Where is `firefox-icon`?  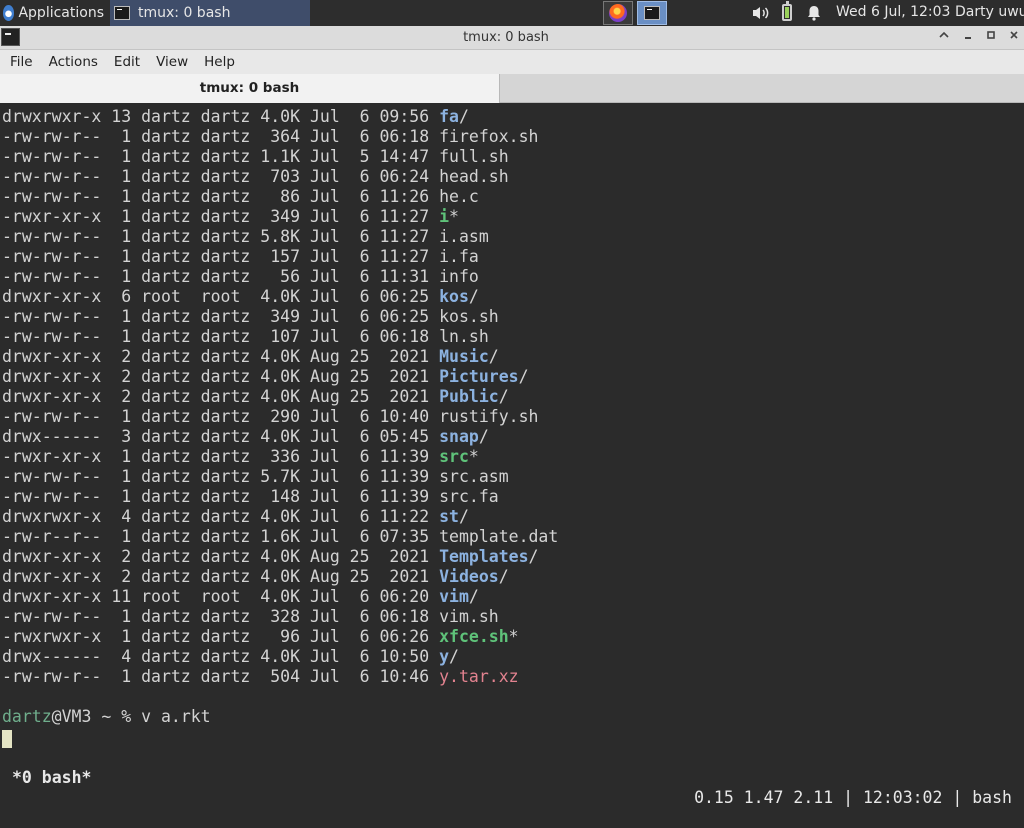 firefox-icon is located at coordinates (618, 13).